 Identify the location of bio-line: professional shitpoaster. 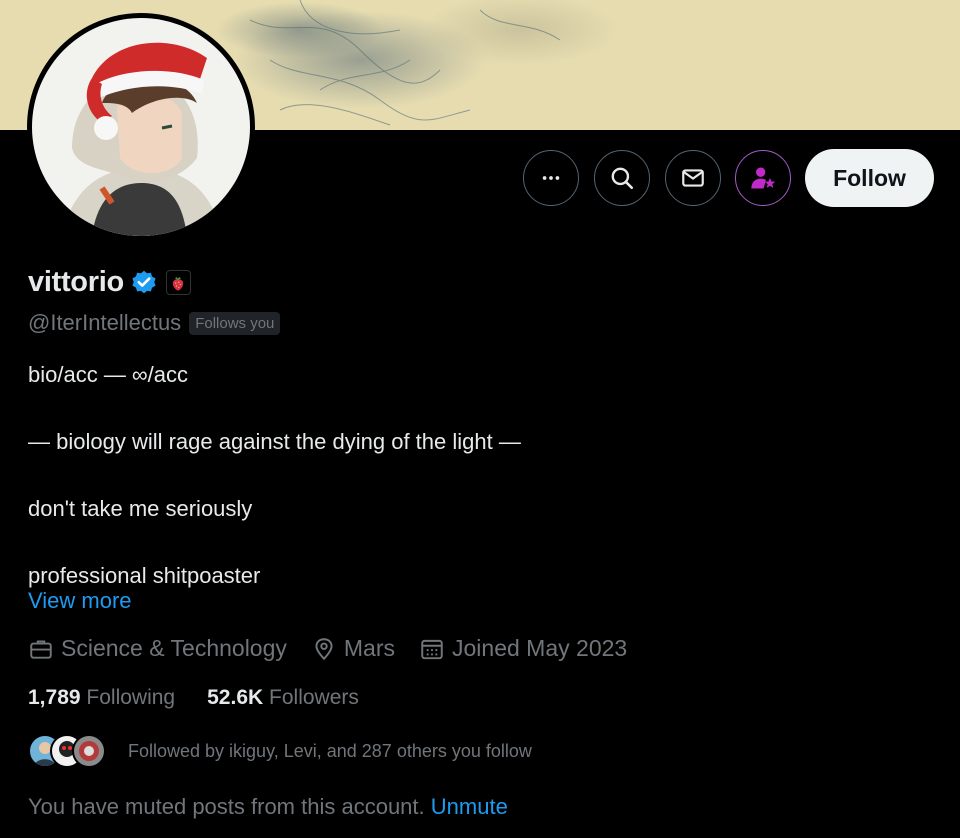
(144, 575).